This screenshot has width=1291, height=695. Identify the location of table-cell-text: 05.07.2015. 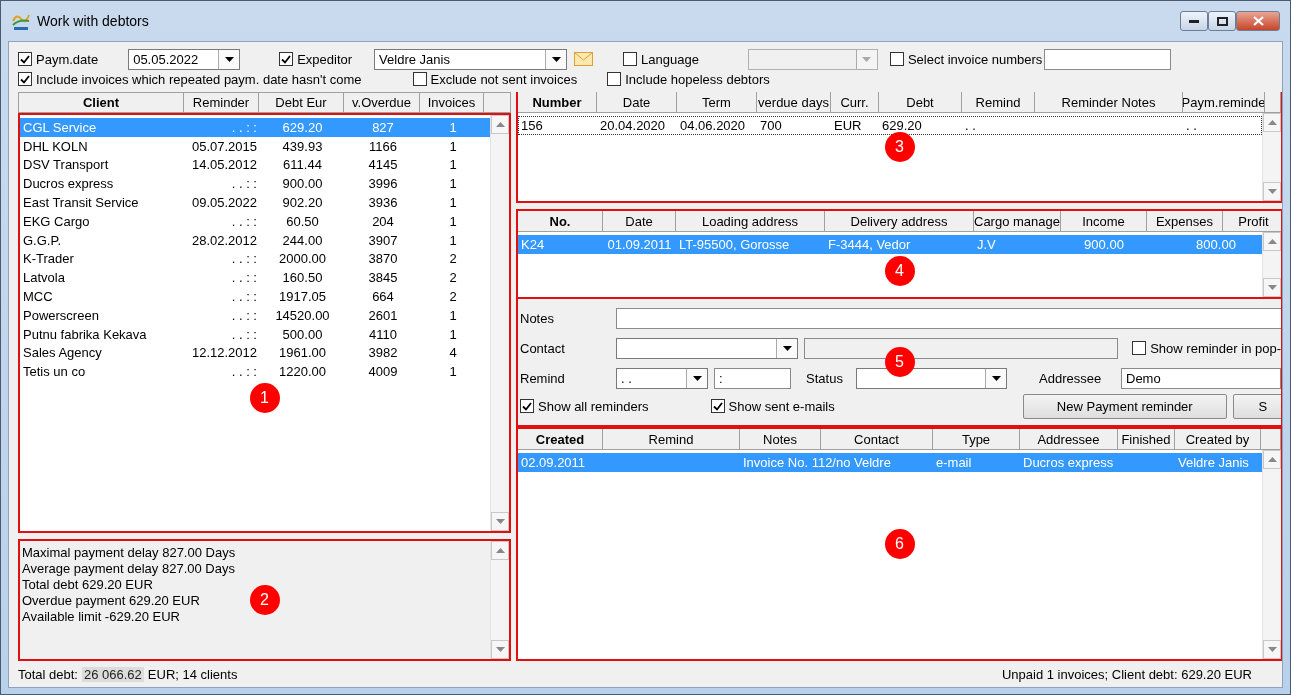
(224, 146).